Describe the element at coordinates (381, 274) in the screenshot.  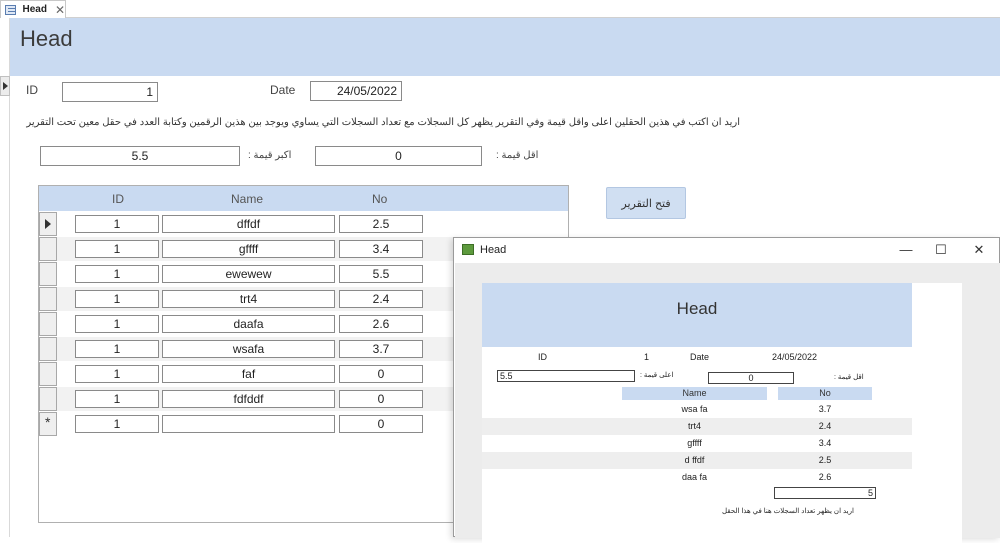
I see `cell-no: 5.5` at that location.